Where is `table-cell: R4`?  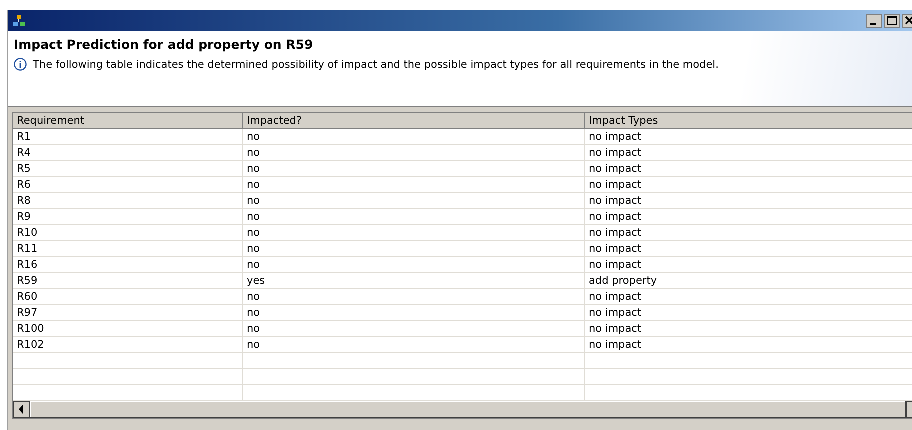
table-cell: R4 is located at coordinates (127, 152).